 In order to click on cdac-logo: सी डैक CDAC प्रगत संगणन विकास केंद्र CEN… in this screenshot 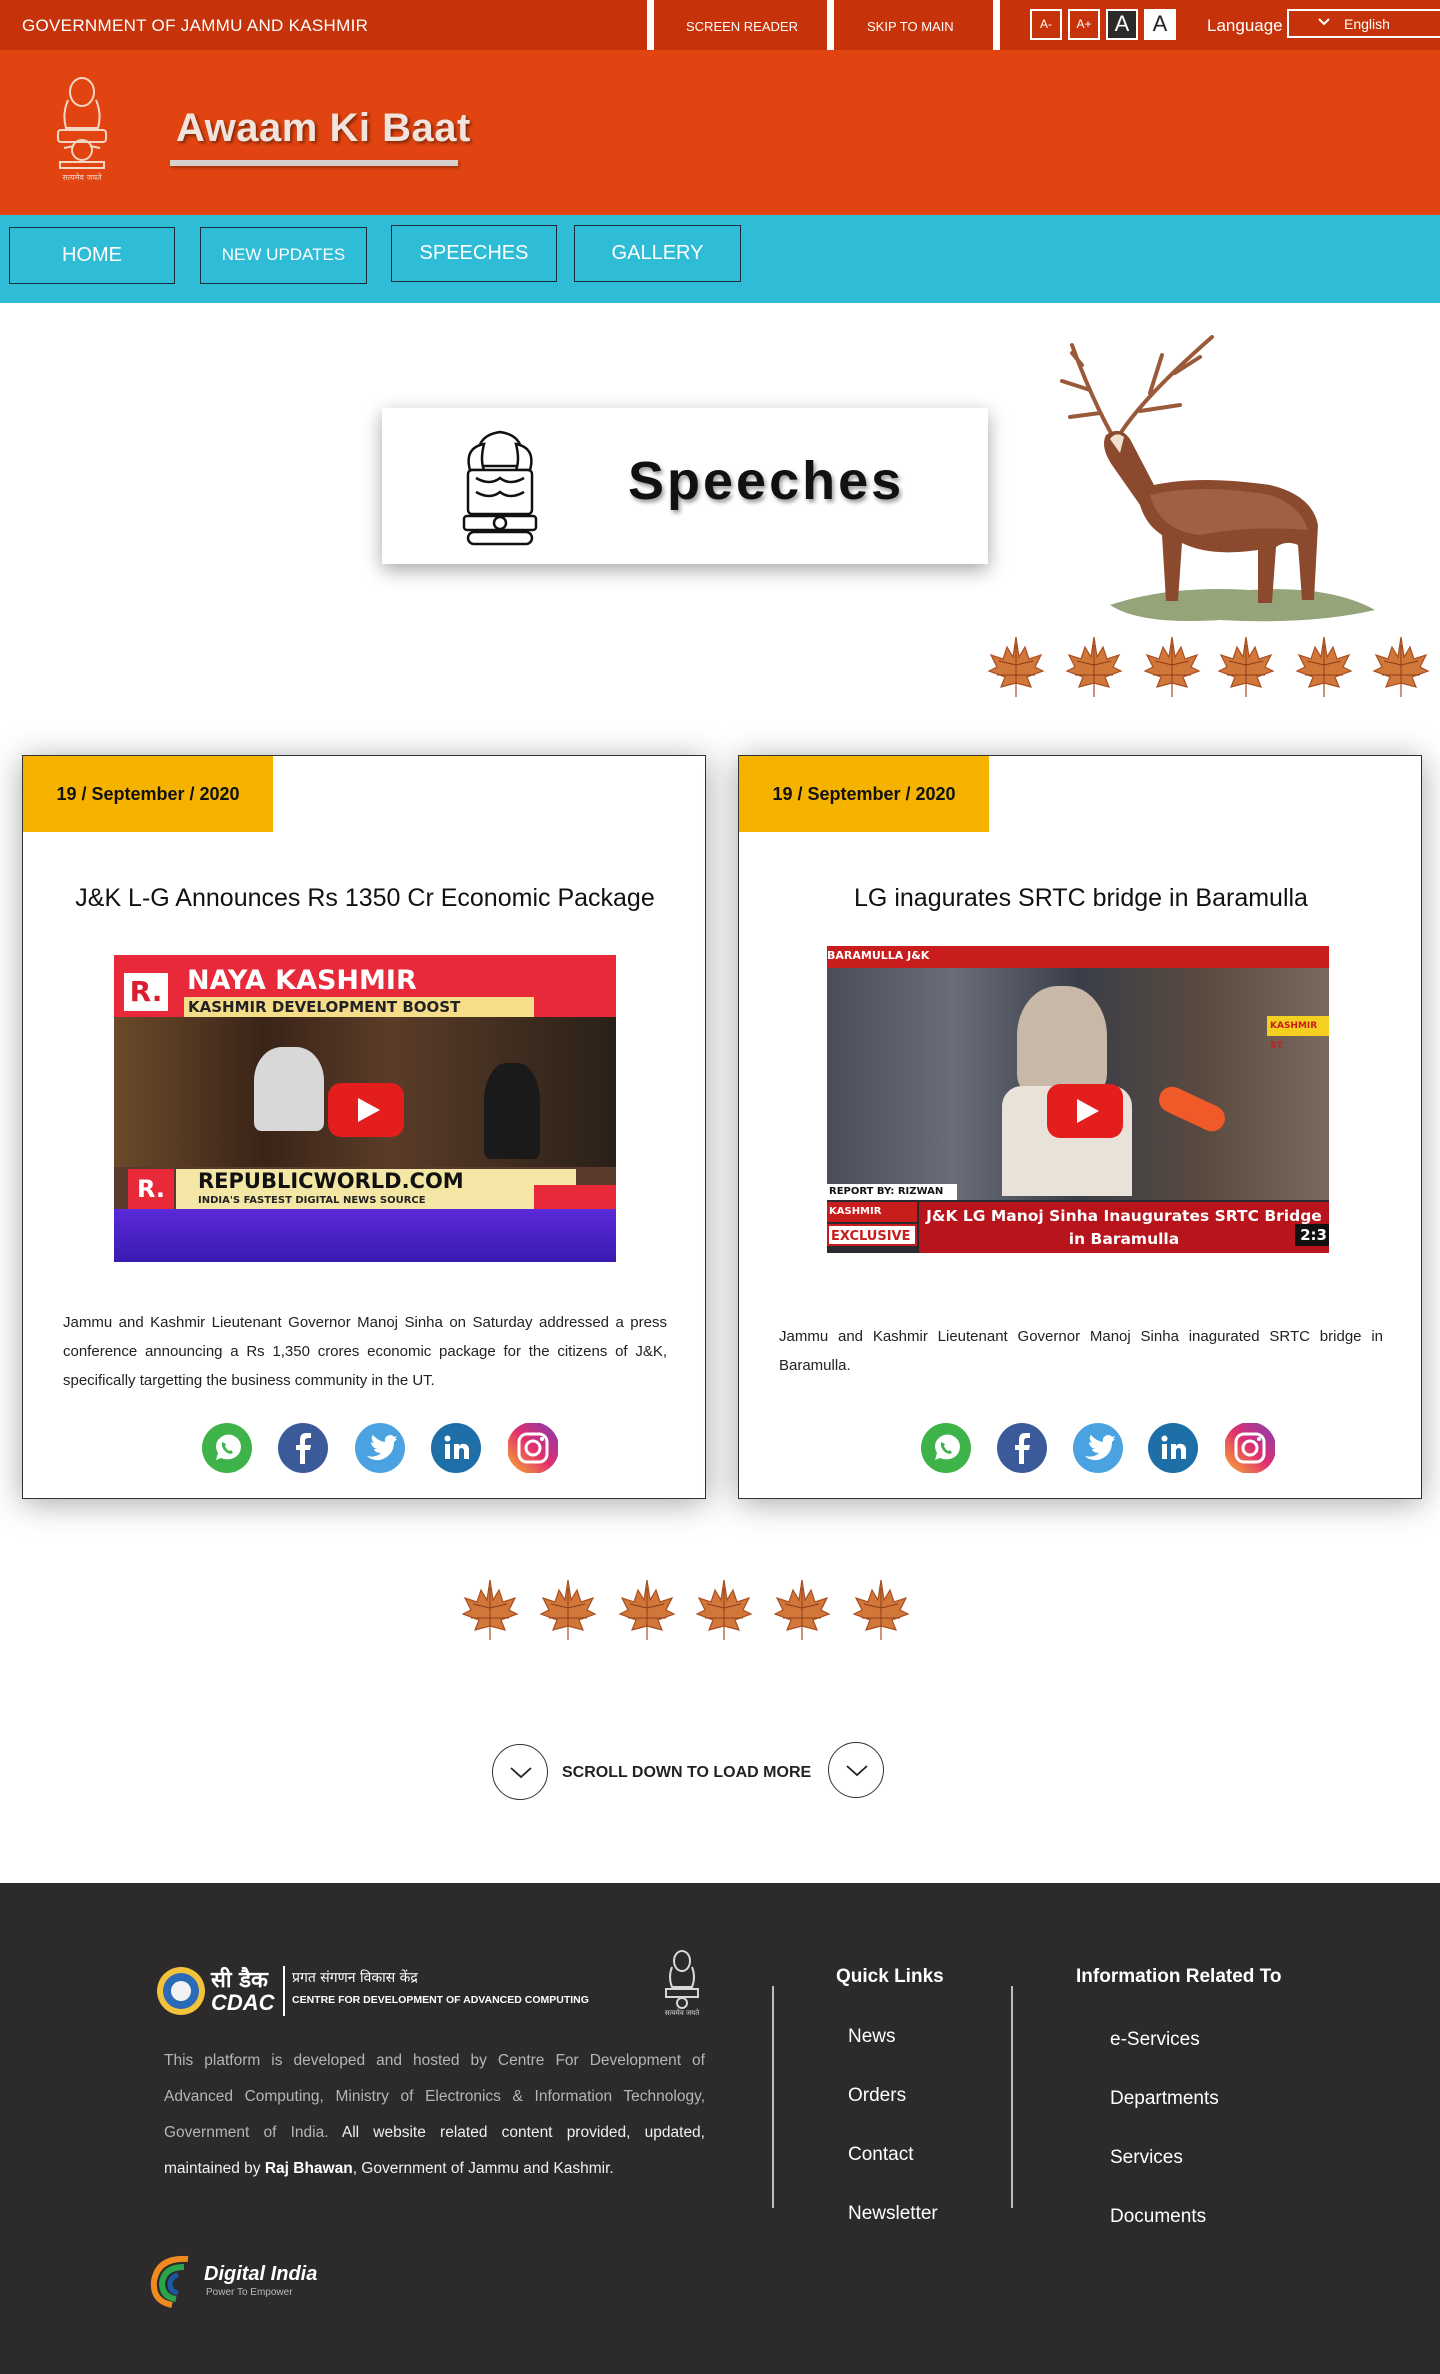, I will do `click(375, 1991)`.